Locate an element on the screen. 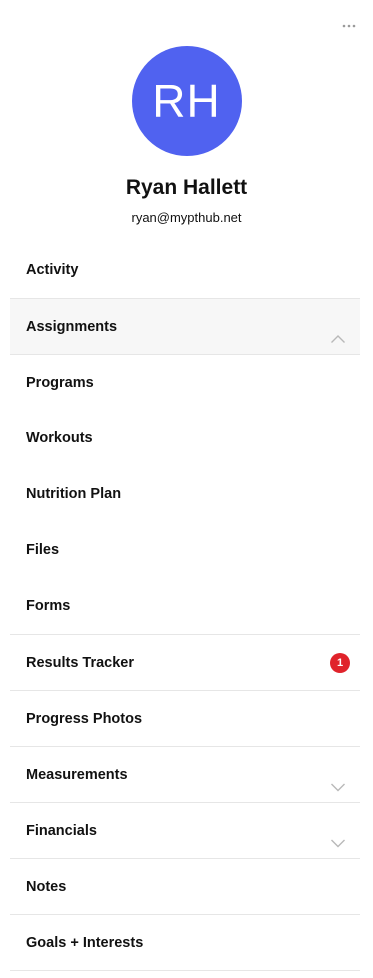 Image resolution: width=373 pixels, height=978 pixels. menu-item-label: Notes is located at coordinates (46, 886).